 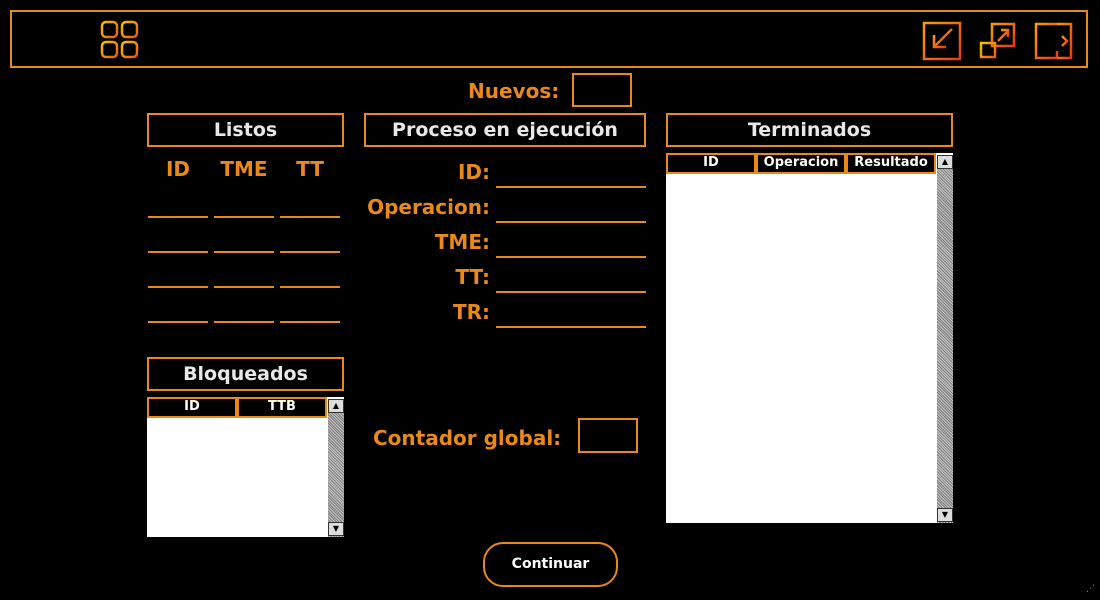 What do you see at coordinates (472, 277) in the screenshot?
I see `ejecucion-label-tt: TT:` at bounding box center [472, 277].